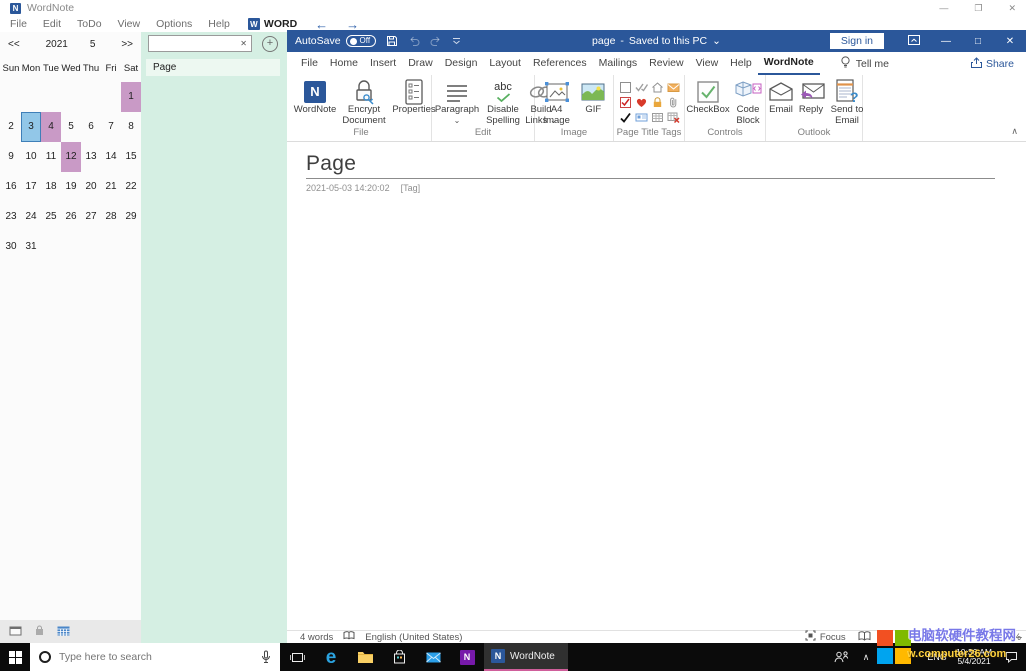  Describe the element at coordinates (174, 24) in the screenshot. I see `menu-item-options: Options` at that location.